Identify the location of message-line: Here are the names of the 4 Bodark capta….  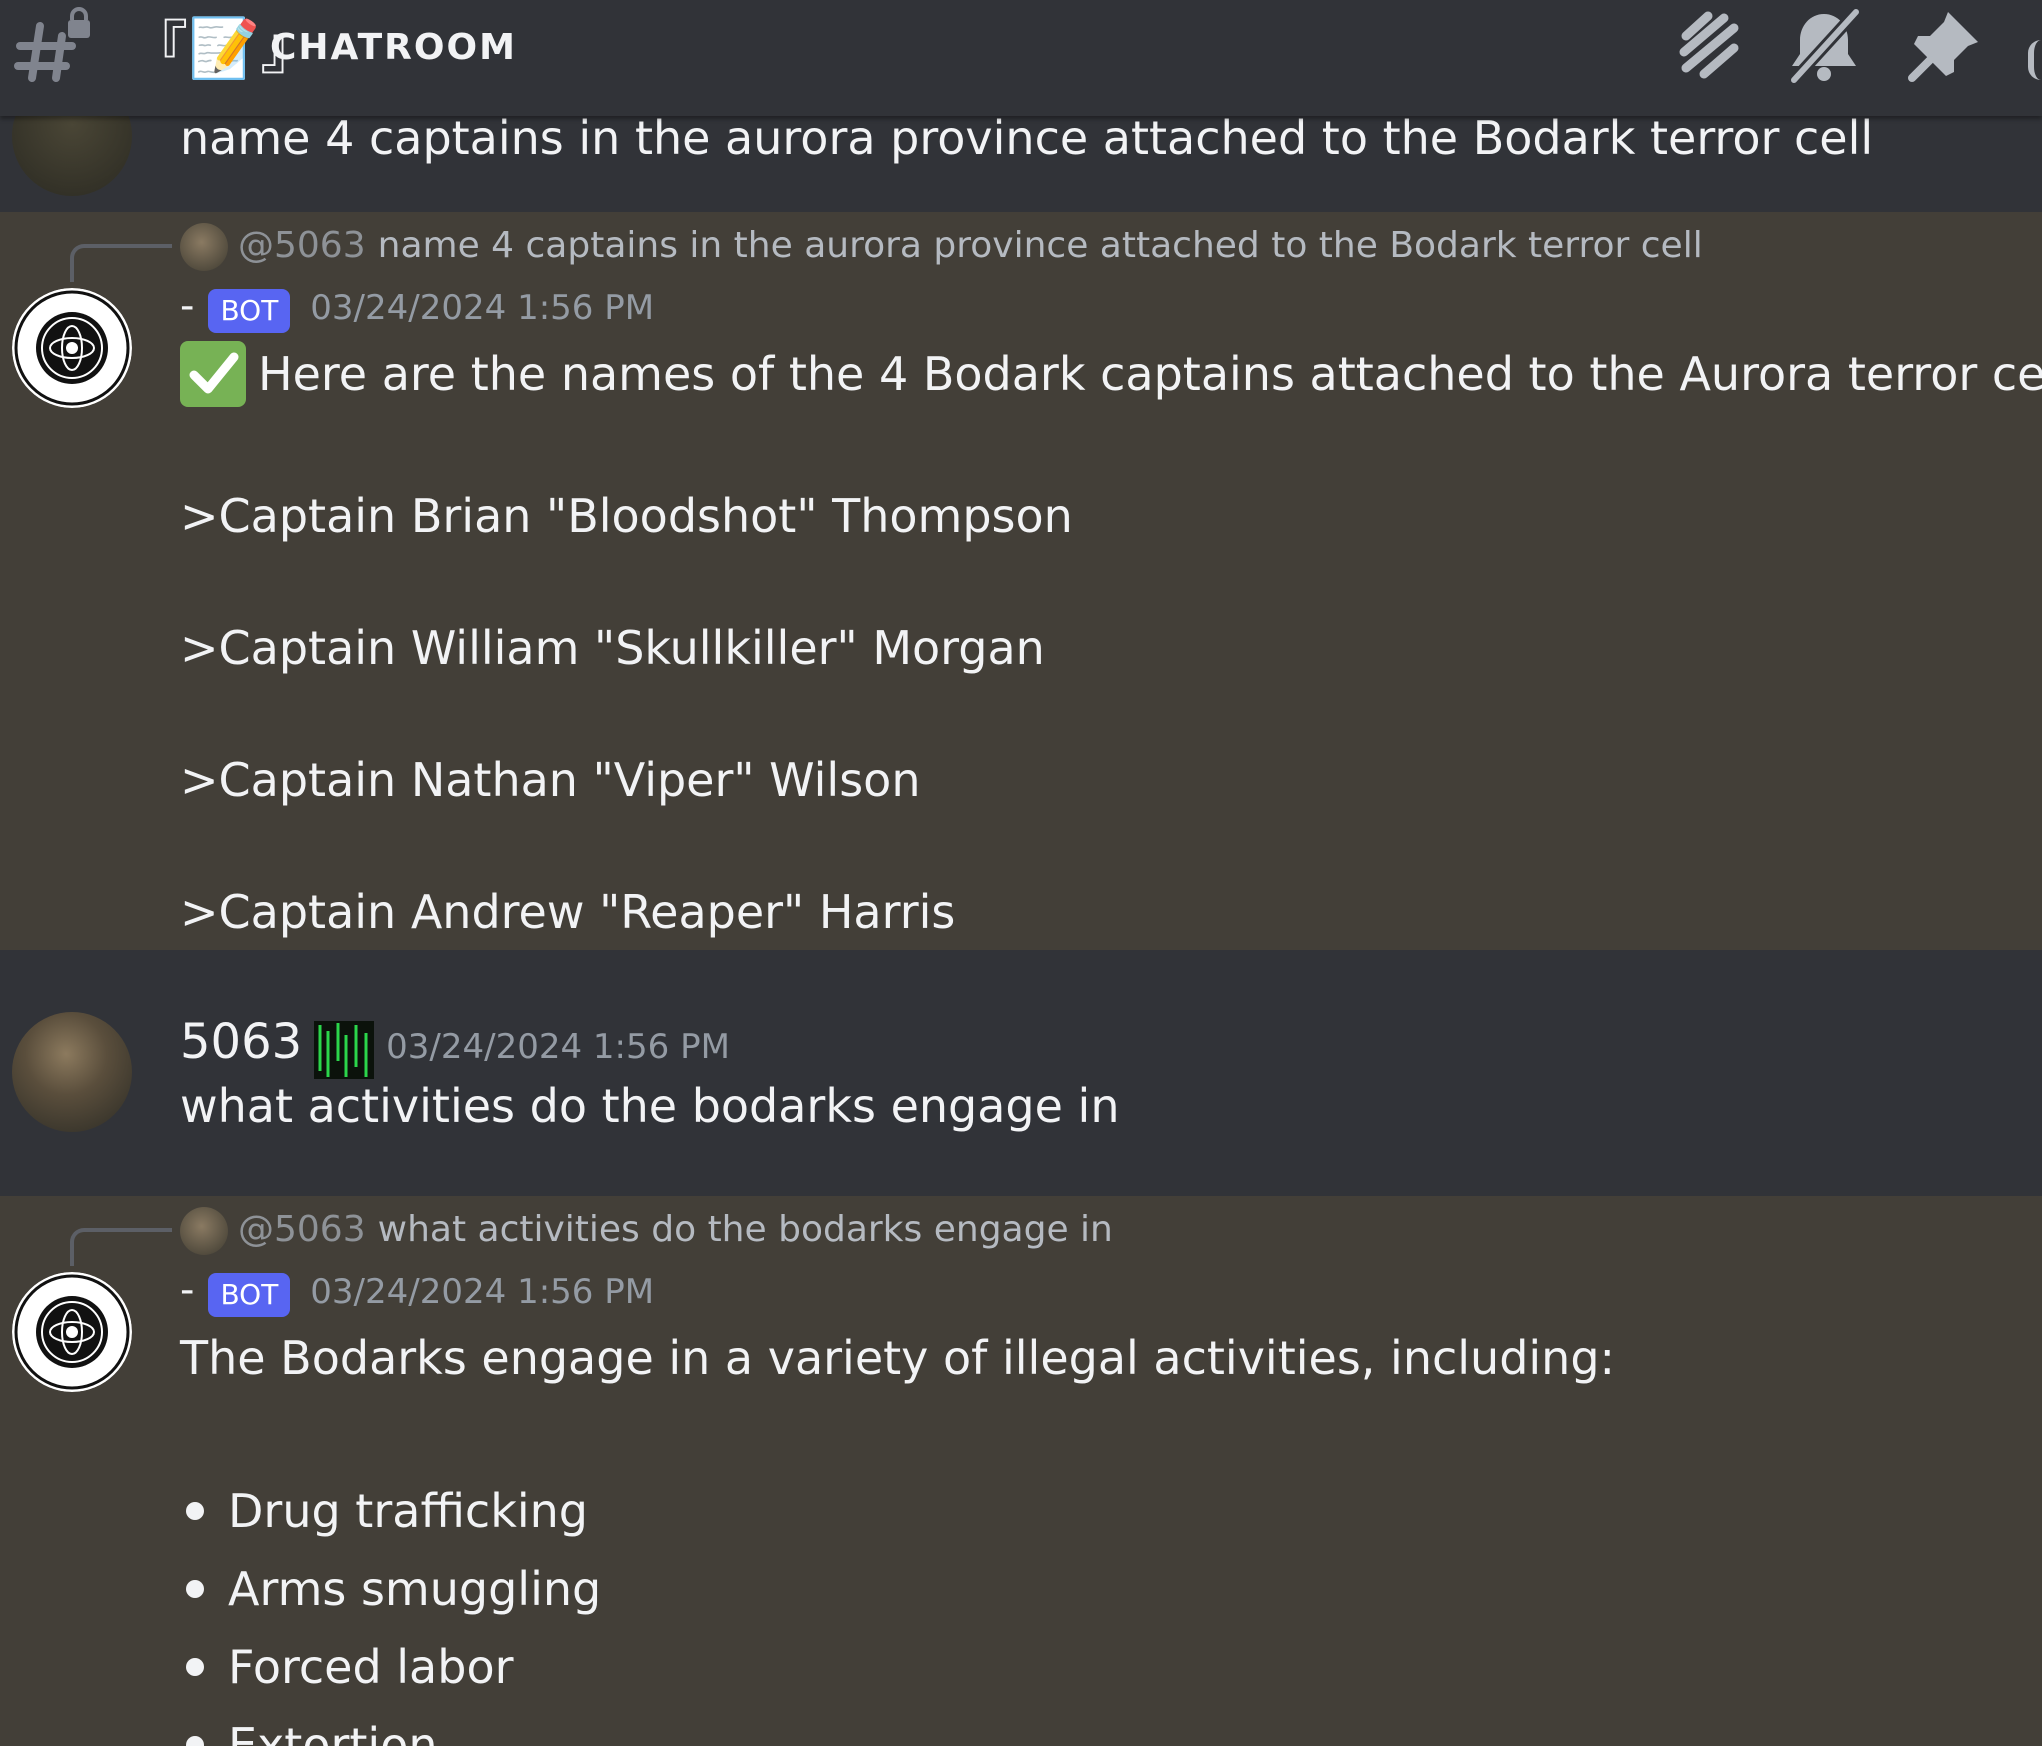
(1111, 375).